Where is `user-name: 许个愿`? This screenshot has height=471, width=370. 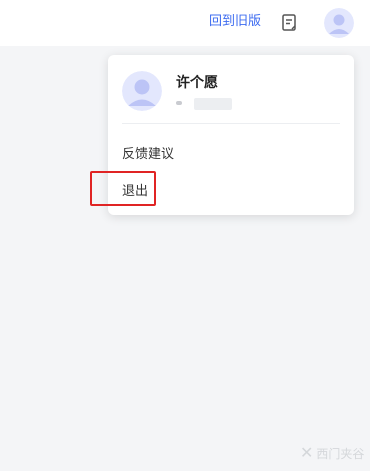
user-name: 许个愿 is located at coordinates (197, 83).